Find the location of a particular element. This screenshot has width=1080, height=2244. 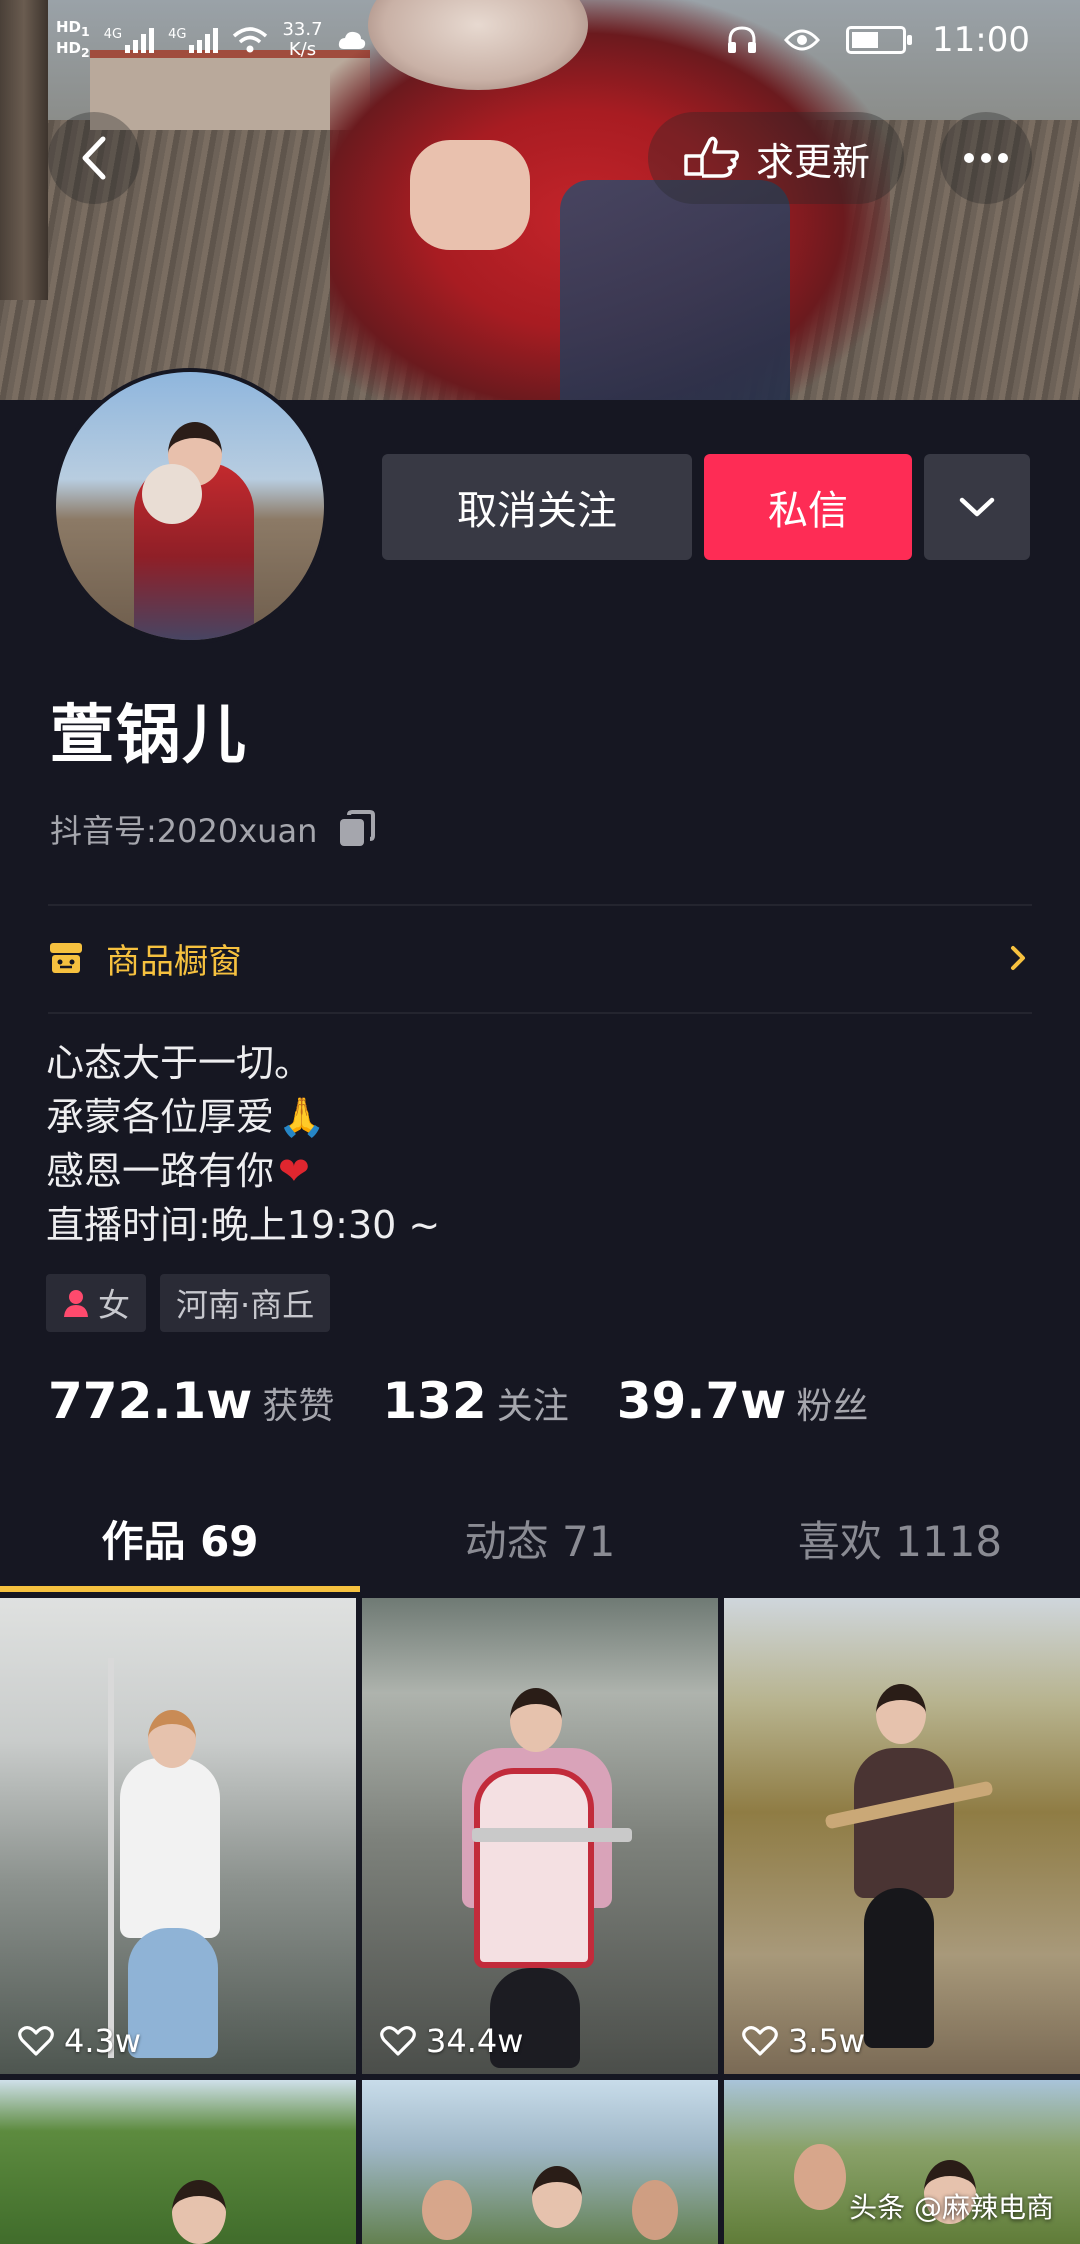

unfollow-button: 取消关注 is located at coordinates (537, 507).